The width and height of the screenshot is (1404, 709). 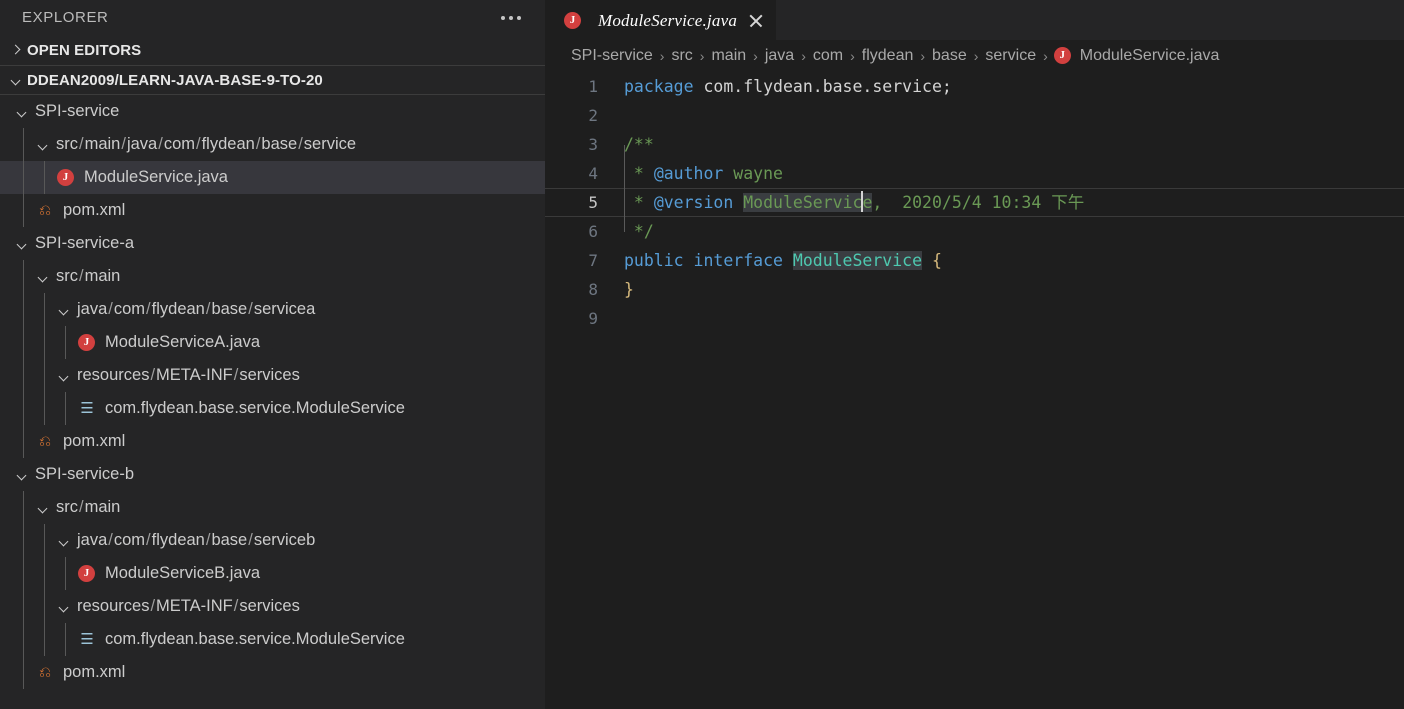 What do you see at coordinates (681, 56) in the screenshot?
I see `breadcrumb-item: src` at bounding box center [681, 56].